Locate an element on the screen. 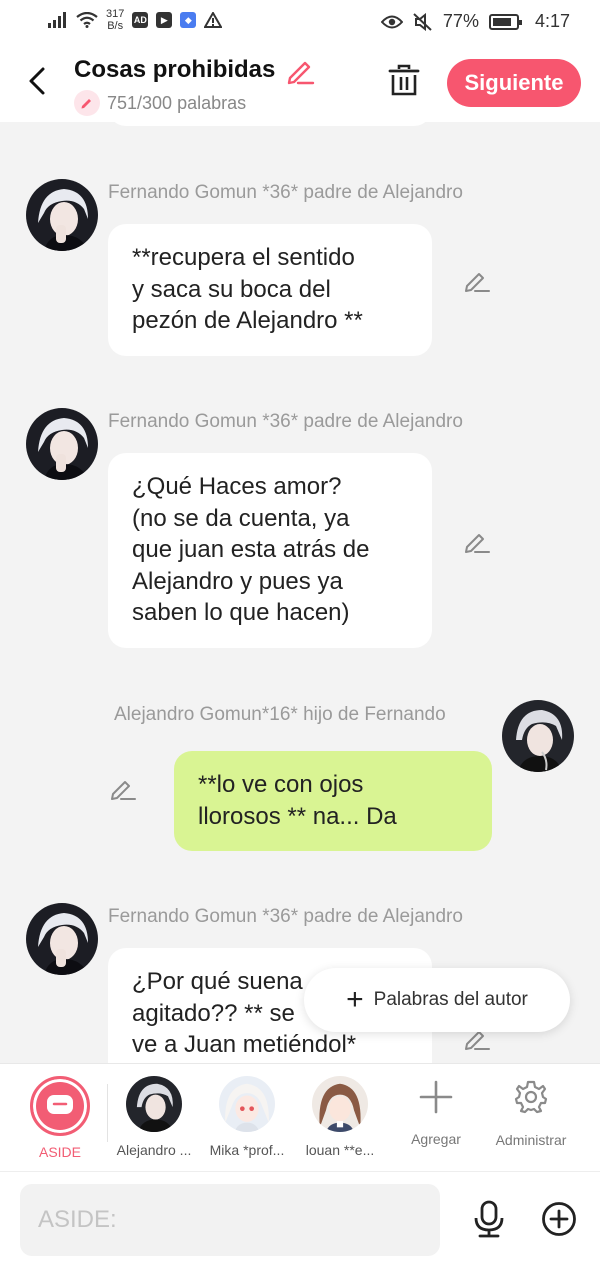  plus-icon is located at coordinates (436, 1097).